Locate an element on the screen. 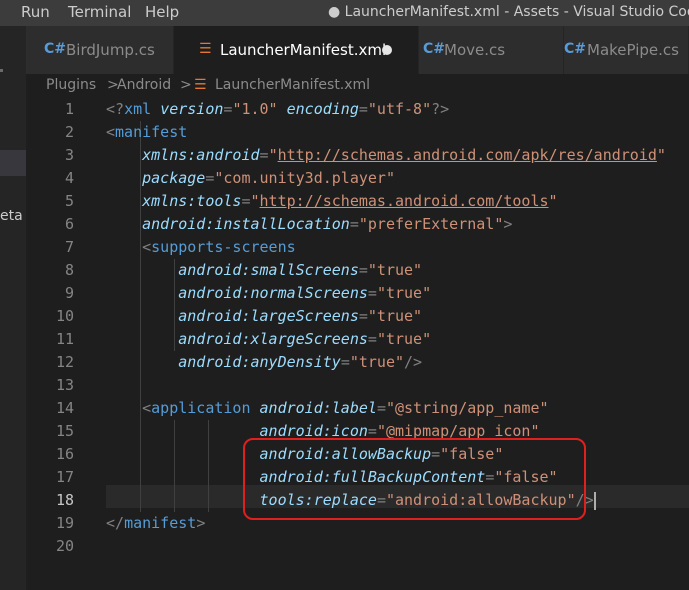 Image resolution: width=689 pixels, height=590 pixels. breadcrumb-android: Android is located at coordinates (144, 85).